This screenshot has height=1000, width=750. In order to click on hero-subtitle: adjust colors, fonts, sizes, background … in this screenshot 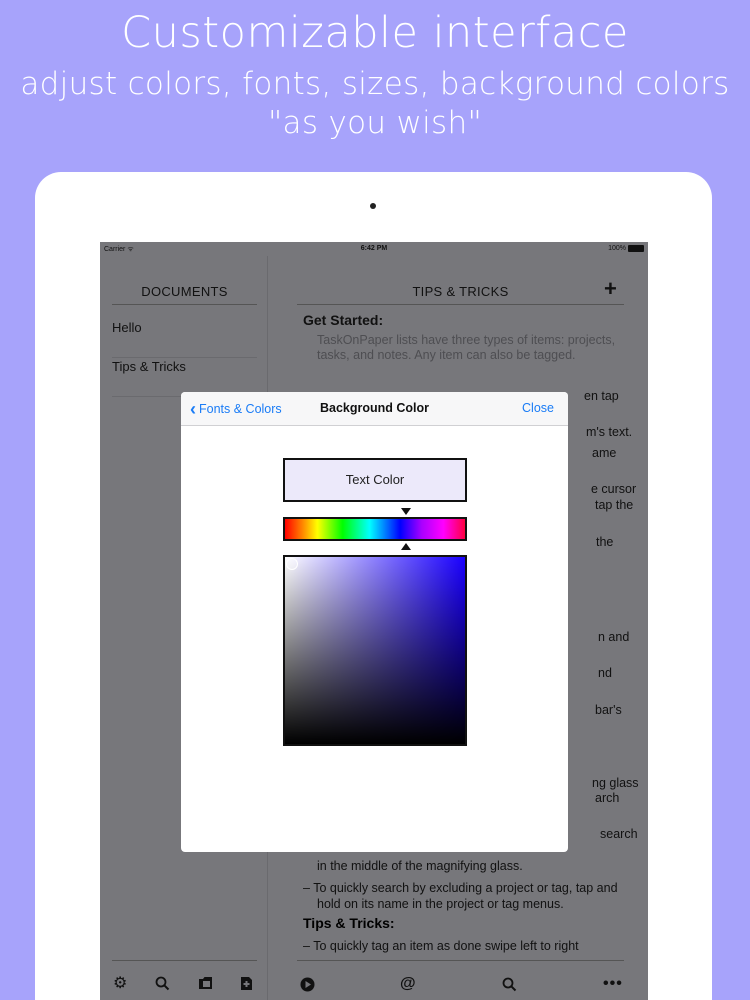, I will do `click(375, 104)`.